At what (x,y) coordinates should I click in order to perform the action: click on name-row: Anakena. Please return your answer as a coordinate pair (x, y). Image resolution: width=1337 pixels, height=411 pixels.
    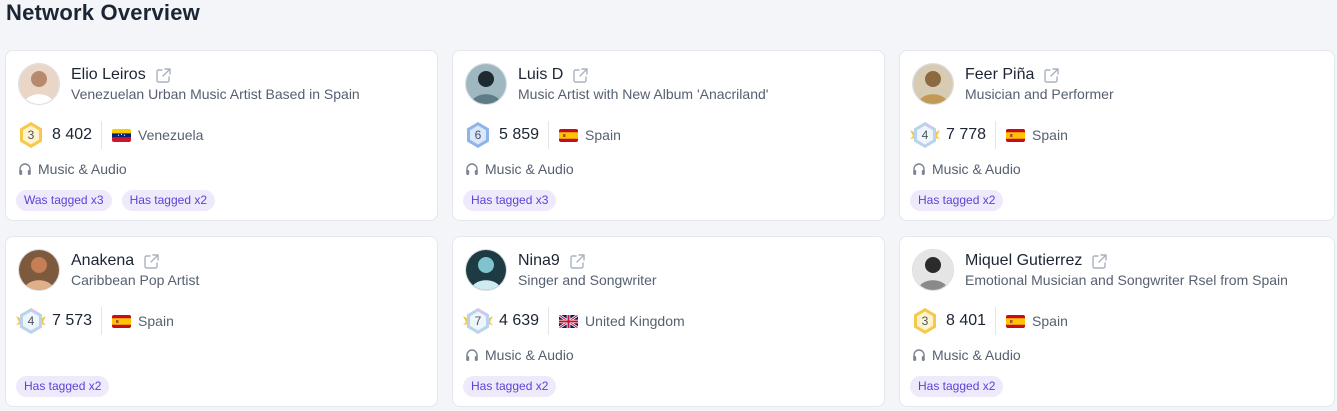
    Looking at the image, I should click on (115, 261).